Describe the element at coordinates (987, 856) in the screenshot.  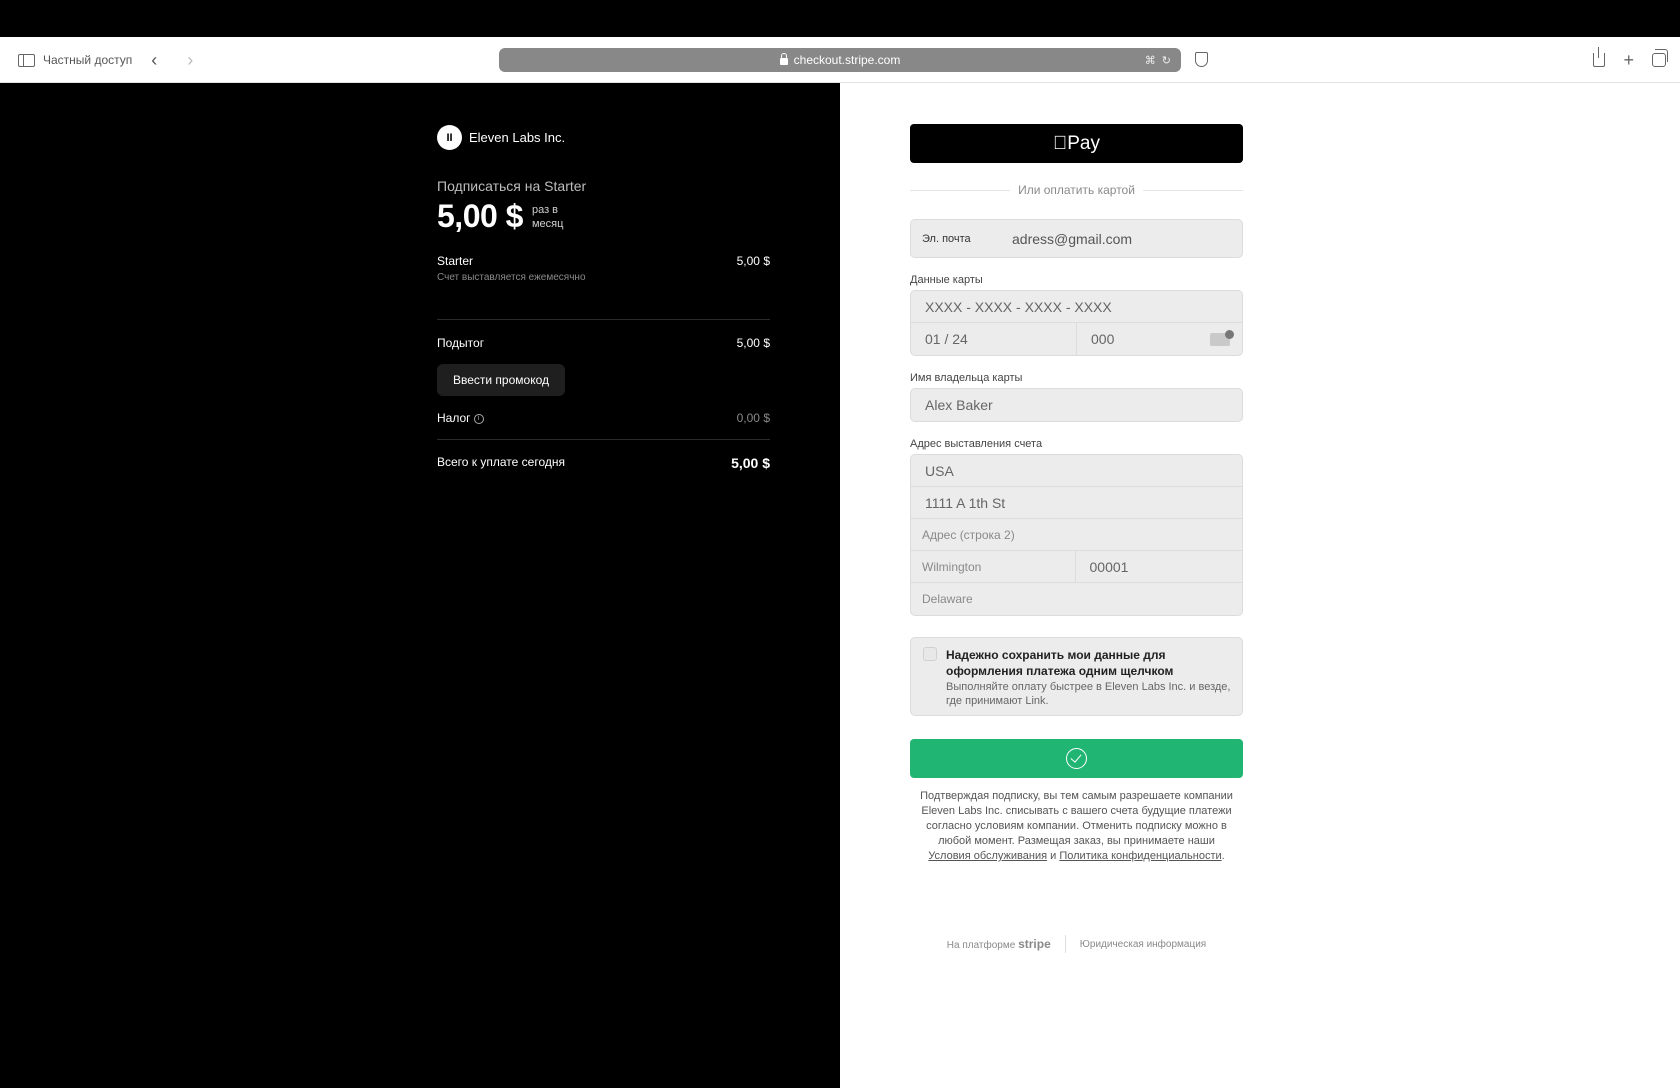
I see `terms-link: Условия обслуживания` at that location.